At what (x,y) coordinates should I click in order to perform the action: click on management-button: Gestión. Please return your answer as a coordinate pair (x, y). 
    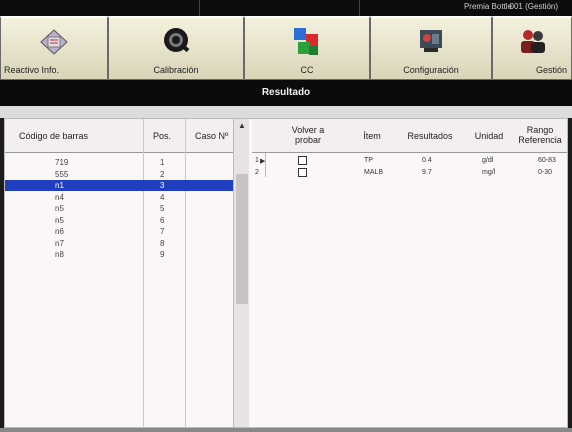
    Looking at the image, I should click on (532, 48).